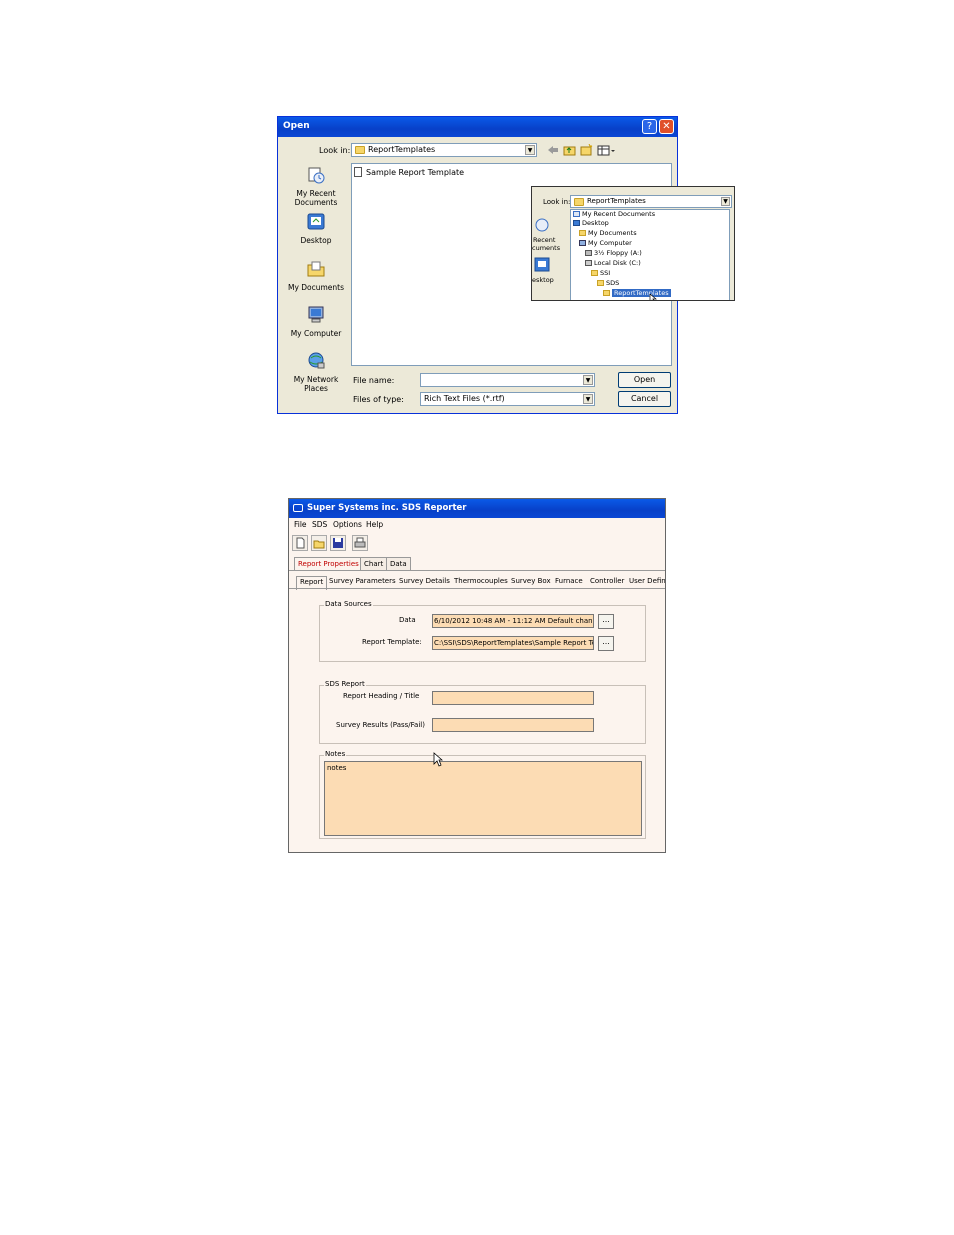  I want to click on report-heading-input, so click(513, 698).